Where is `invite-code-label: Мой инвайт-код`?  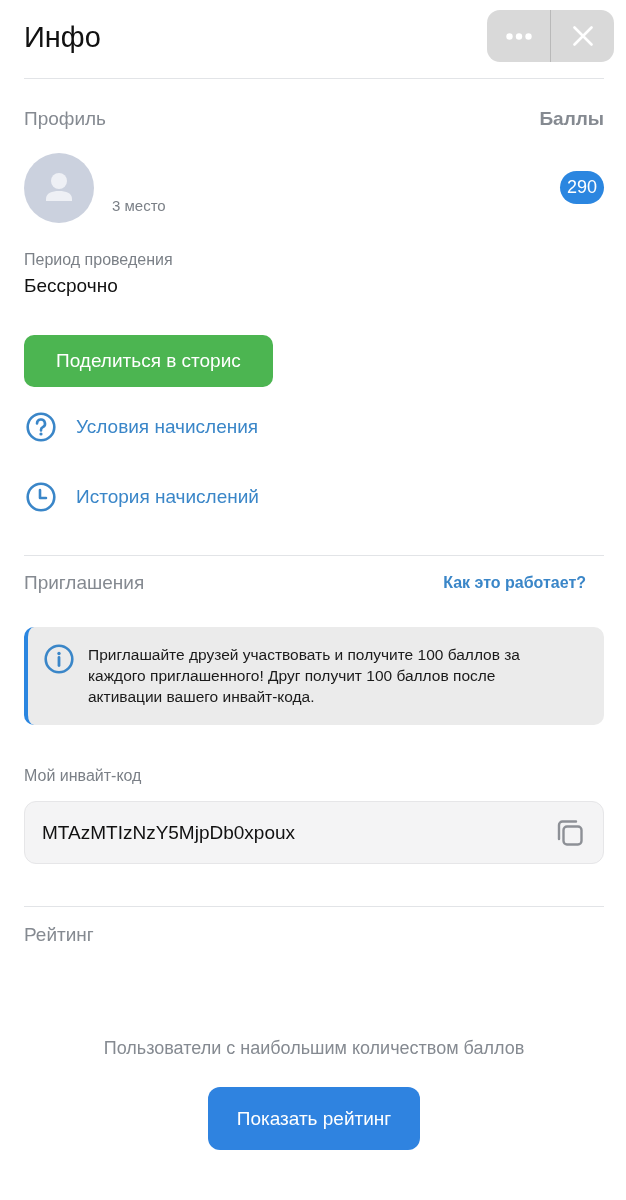 invite-code-label: Мой инвайт-код is located at coordinates (83, 776).